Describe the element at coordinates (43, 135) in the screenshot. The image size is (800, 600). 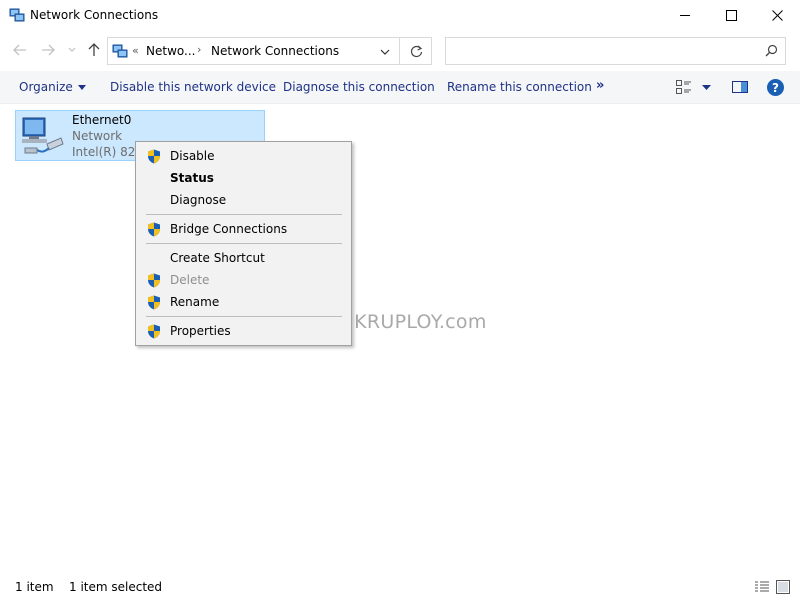
I see `ethernet-adapter-icon` at that location.